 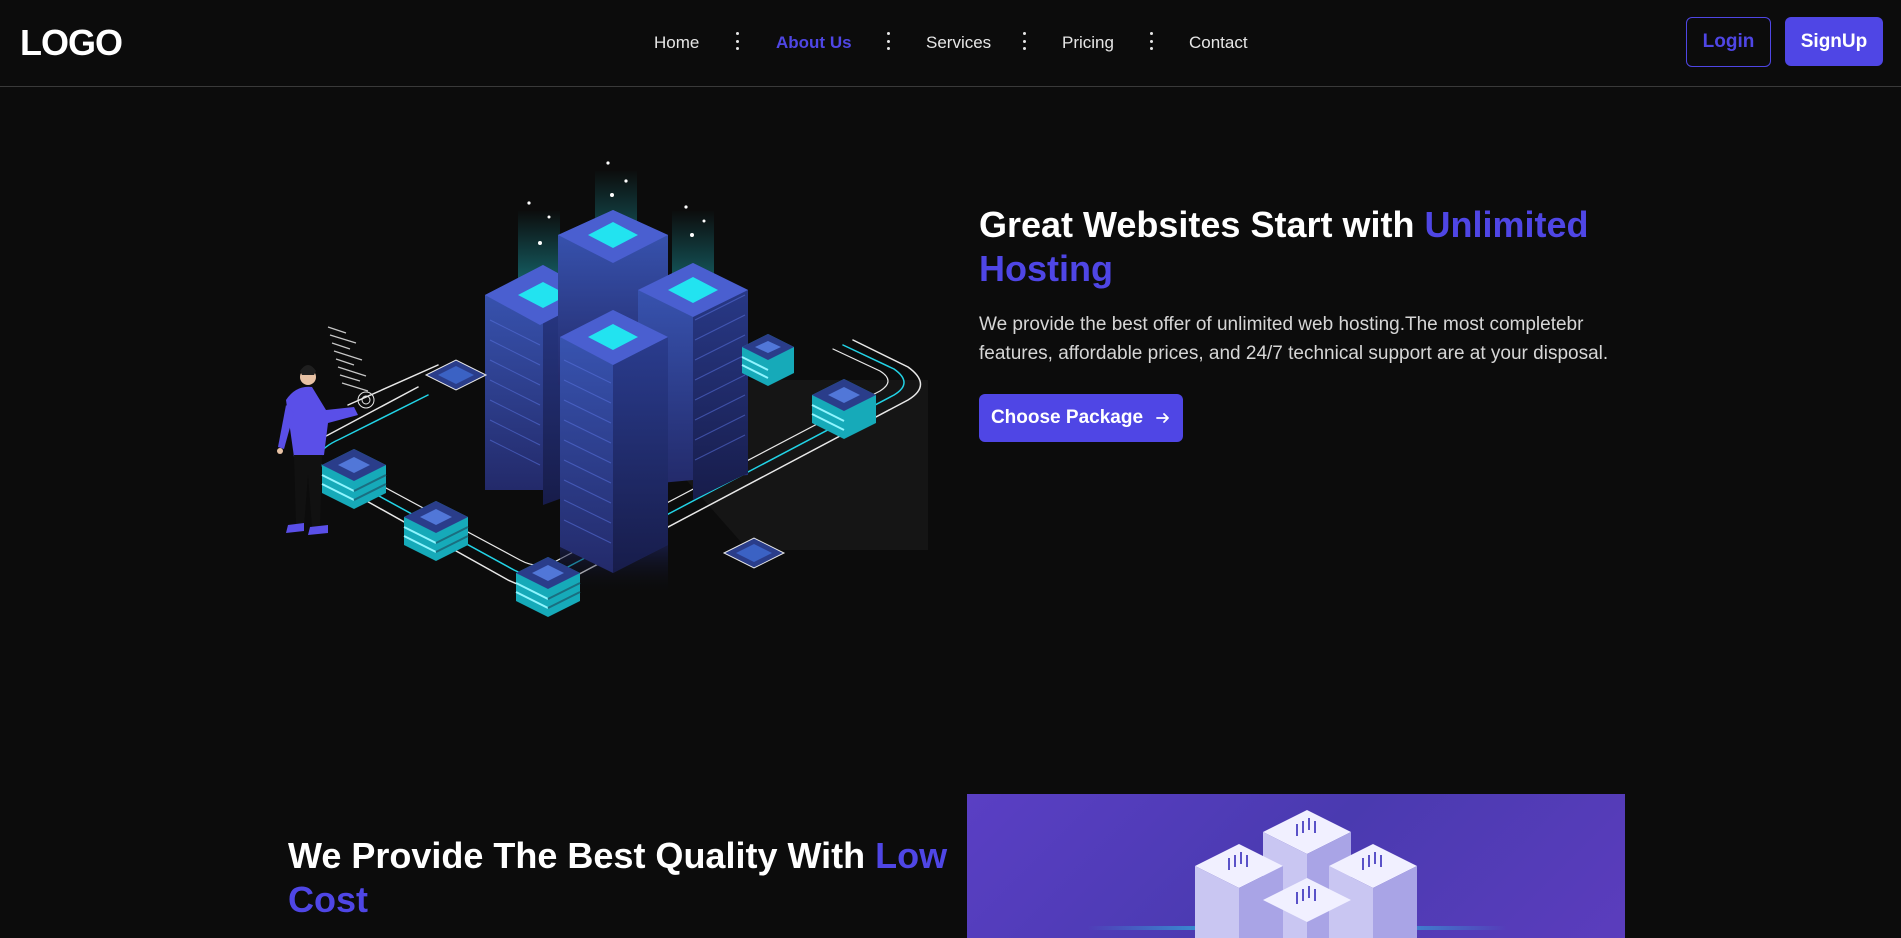 What do you see at coordinates (958, 43) in the screenshot?
I see `nav-services: Services` at bounding box center [958, 43].